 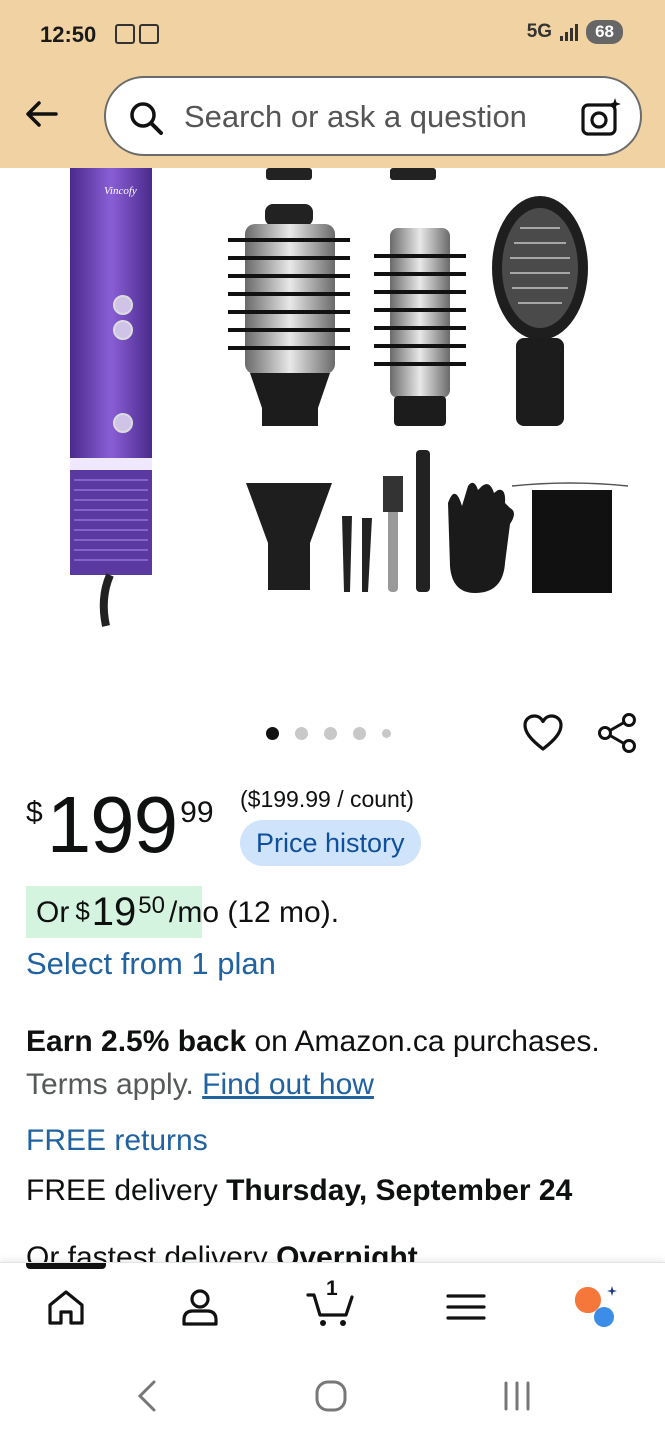 What do you see at coordinates (543, 733) in the screenshot?
I see `heart-icon` at bounding box center [543, 733].